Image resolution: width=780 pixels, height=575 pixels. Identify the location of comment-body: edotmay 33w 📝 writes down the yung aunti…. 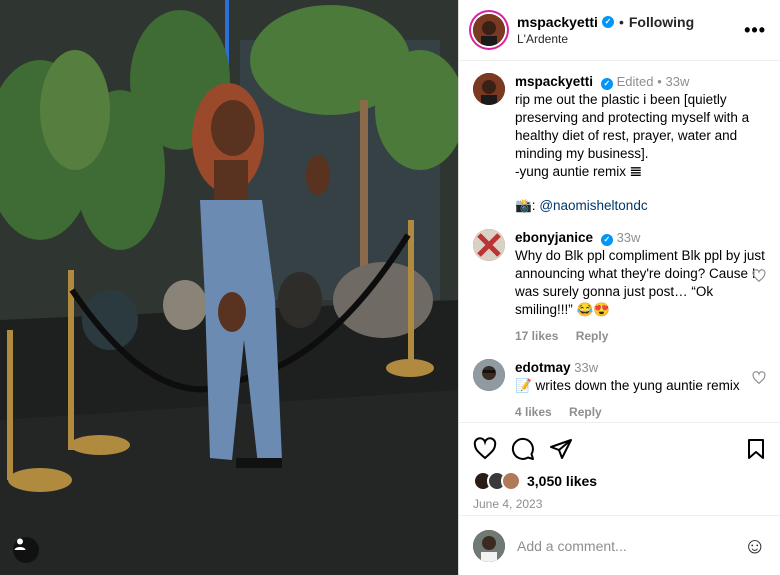
(640, 390).